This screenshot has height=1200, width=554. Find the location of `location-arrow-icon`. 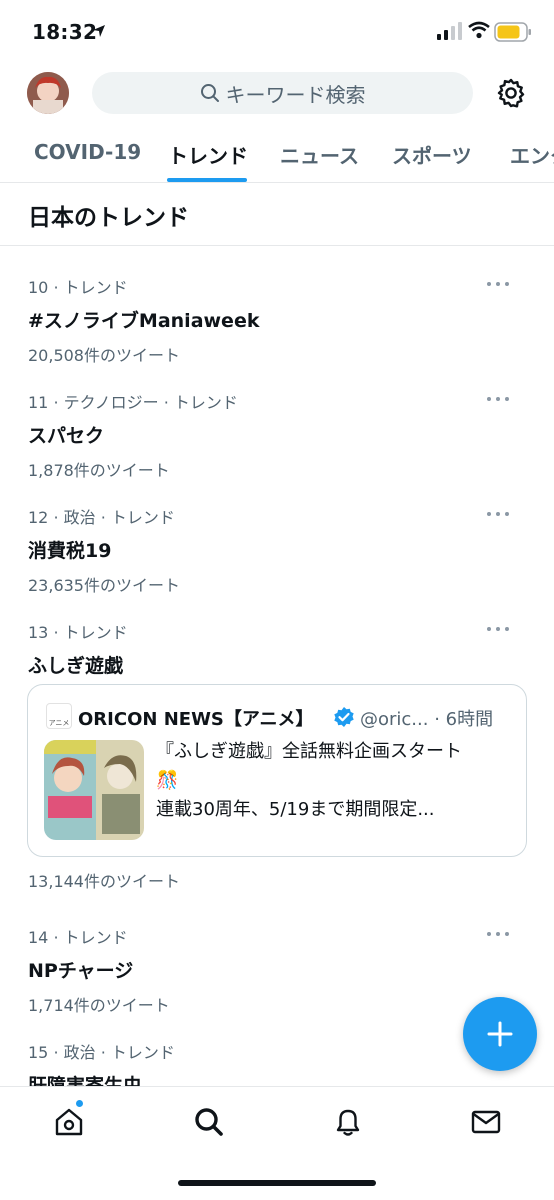

location-arrow-icon is located at coordinates (99, 31).